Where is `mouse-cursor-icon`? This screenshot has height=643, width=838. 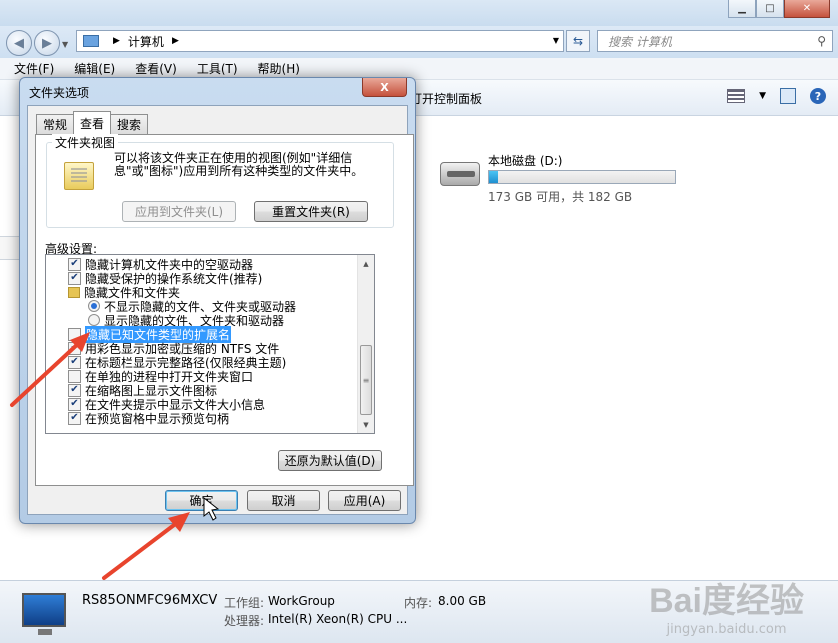 mouse-cursor-icon is located at coordinates (211, 508).